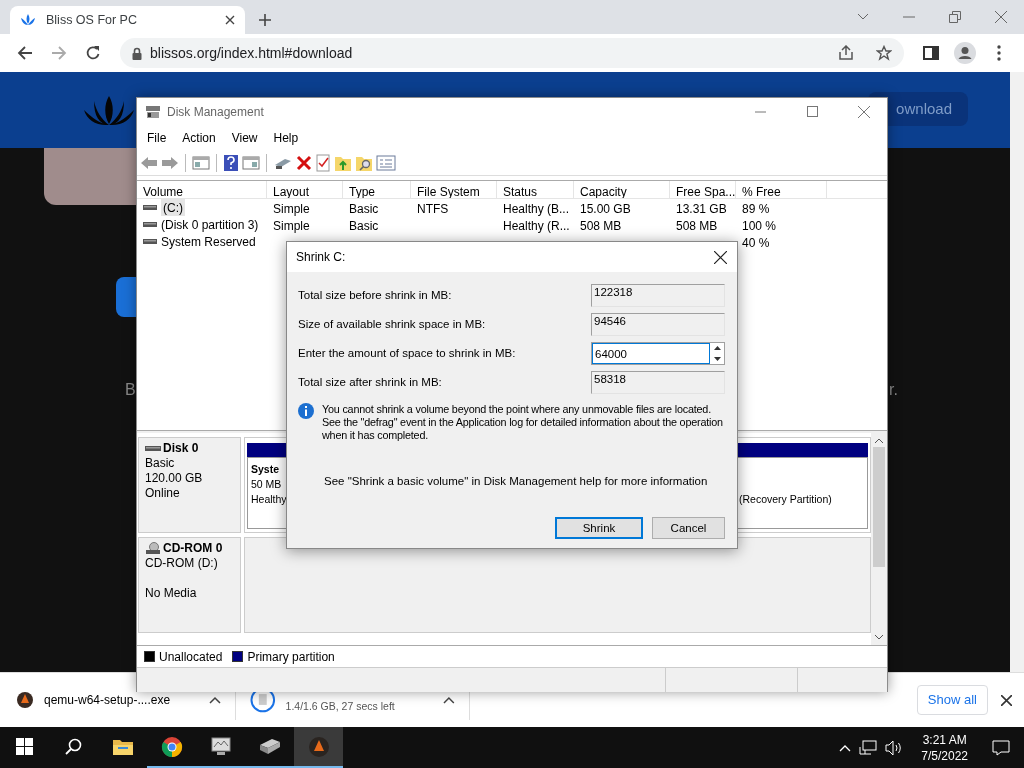 The image size is (1024, 768). Describe the element at coordinates (202, 189) in the screenshot. I see `column-header: Volume` at that location.